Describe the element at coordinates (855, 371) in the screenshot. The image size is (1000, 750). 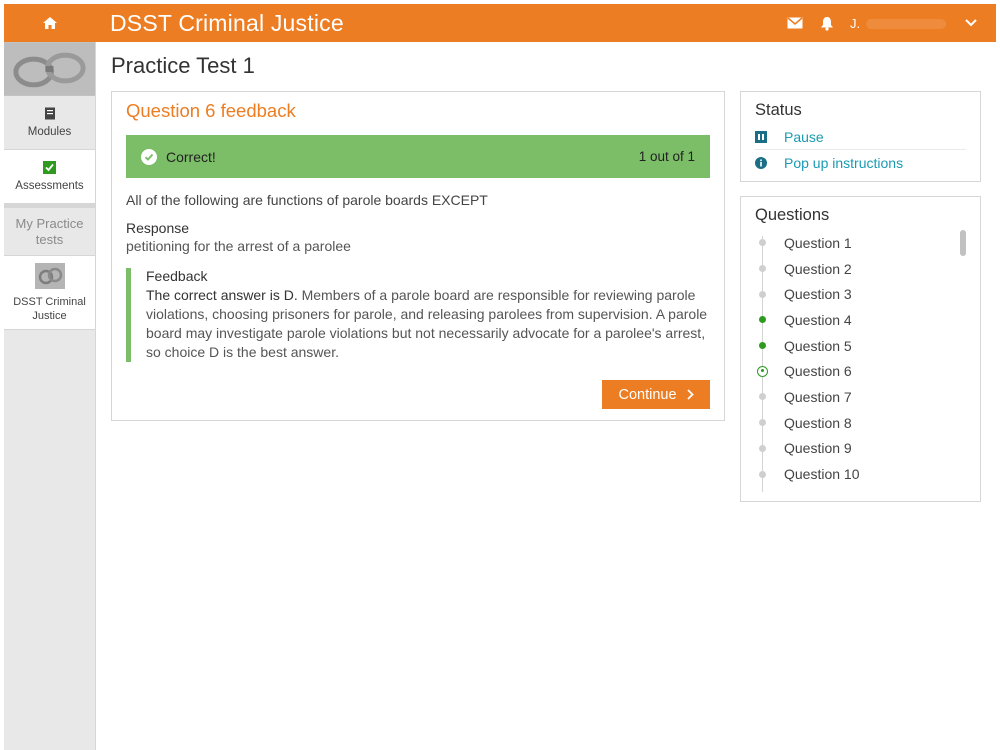
I see `question-nav-item: Question 6` at that location.